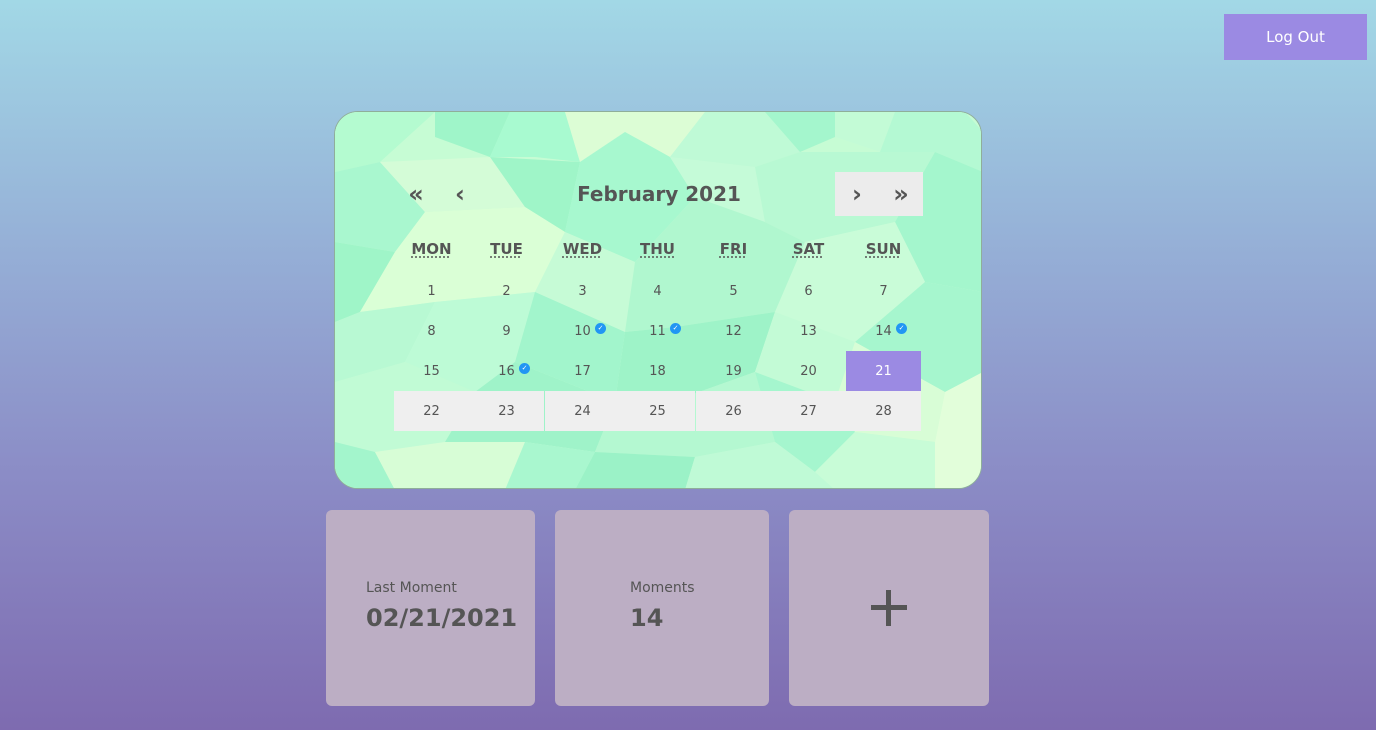 Image resolution: width=1376 pixels, height=730 pixels. I want to click on calendar-day: 15, so click(431, 371).